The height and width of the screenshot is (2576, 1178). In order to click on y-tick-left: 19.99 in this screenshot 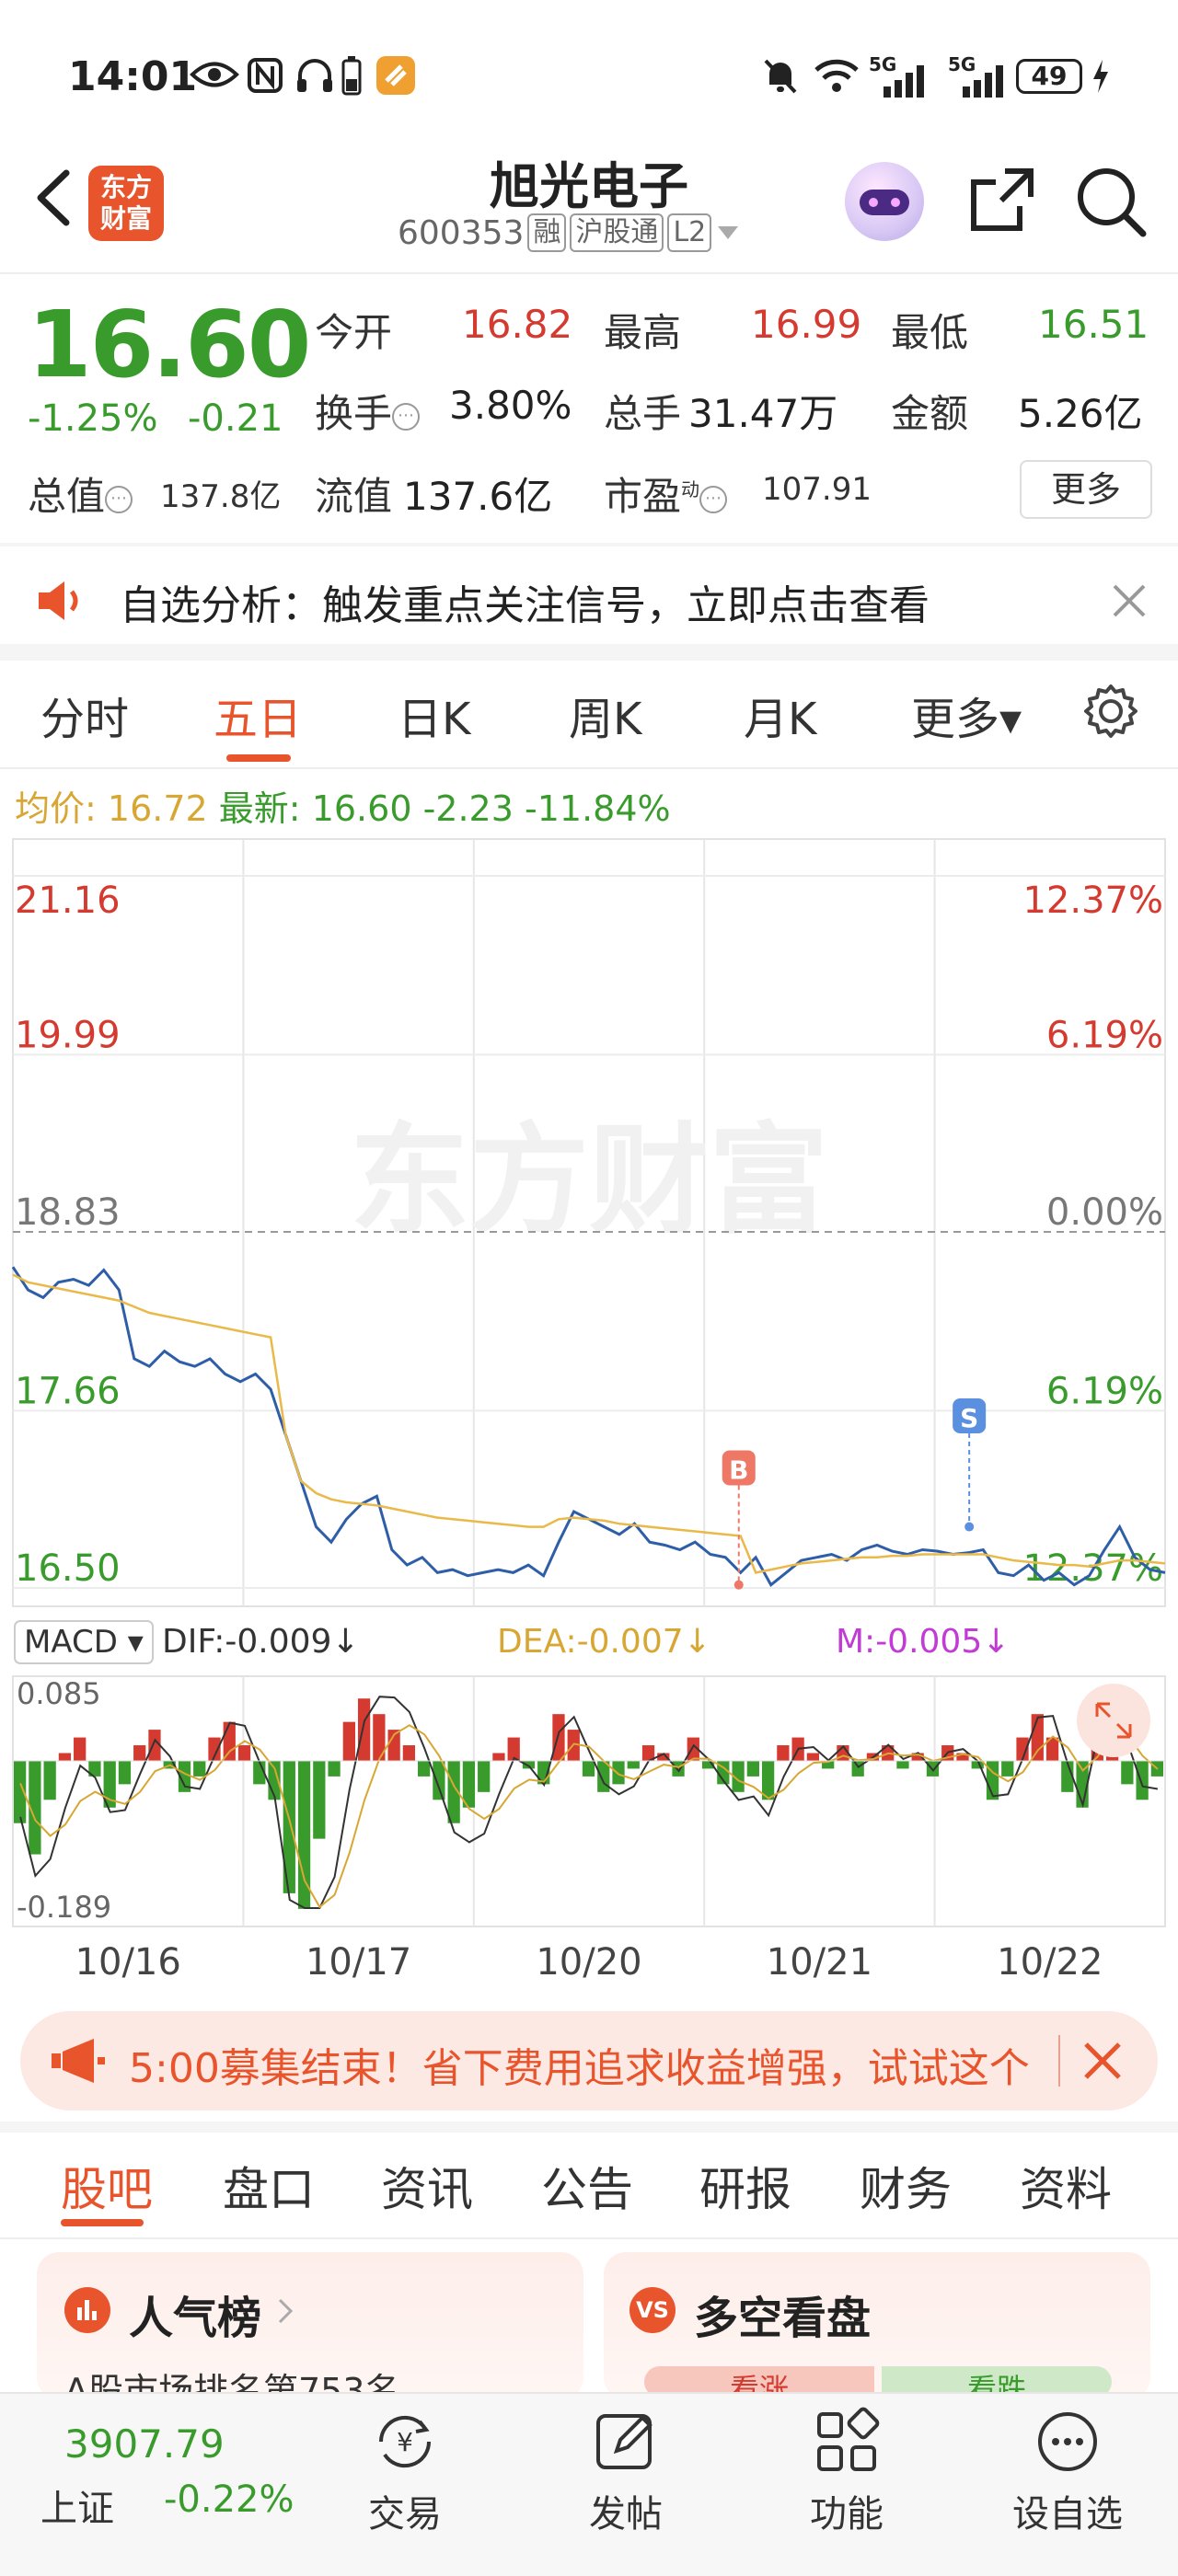, I will do `click(68, 1035)`.